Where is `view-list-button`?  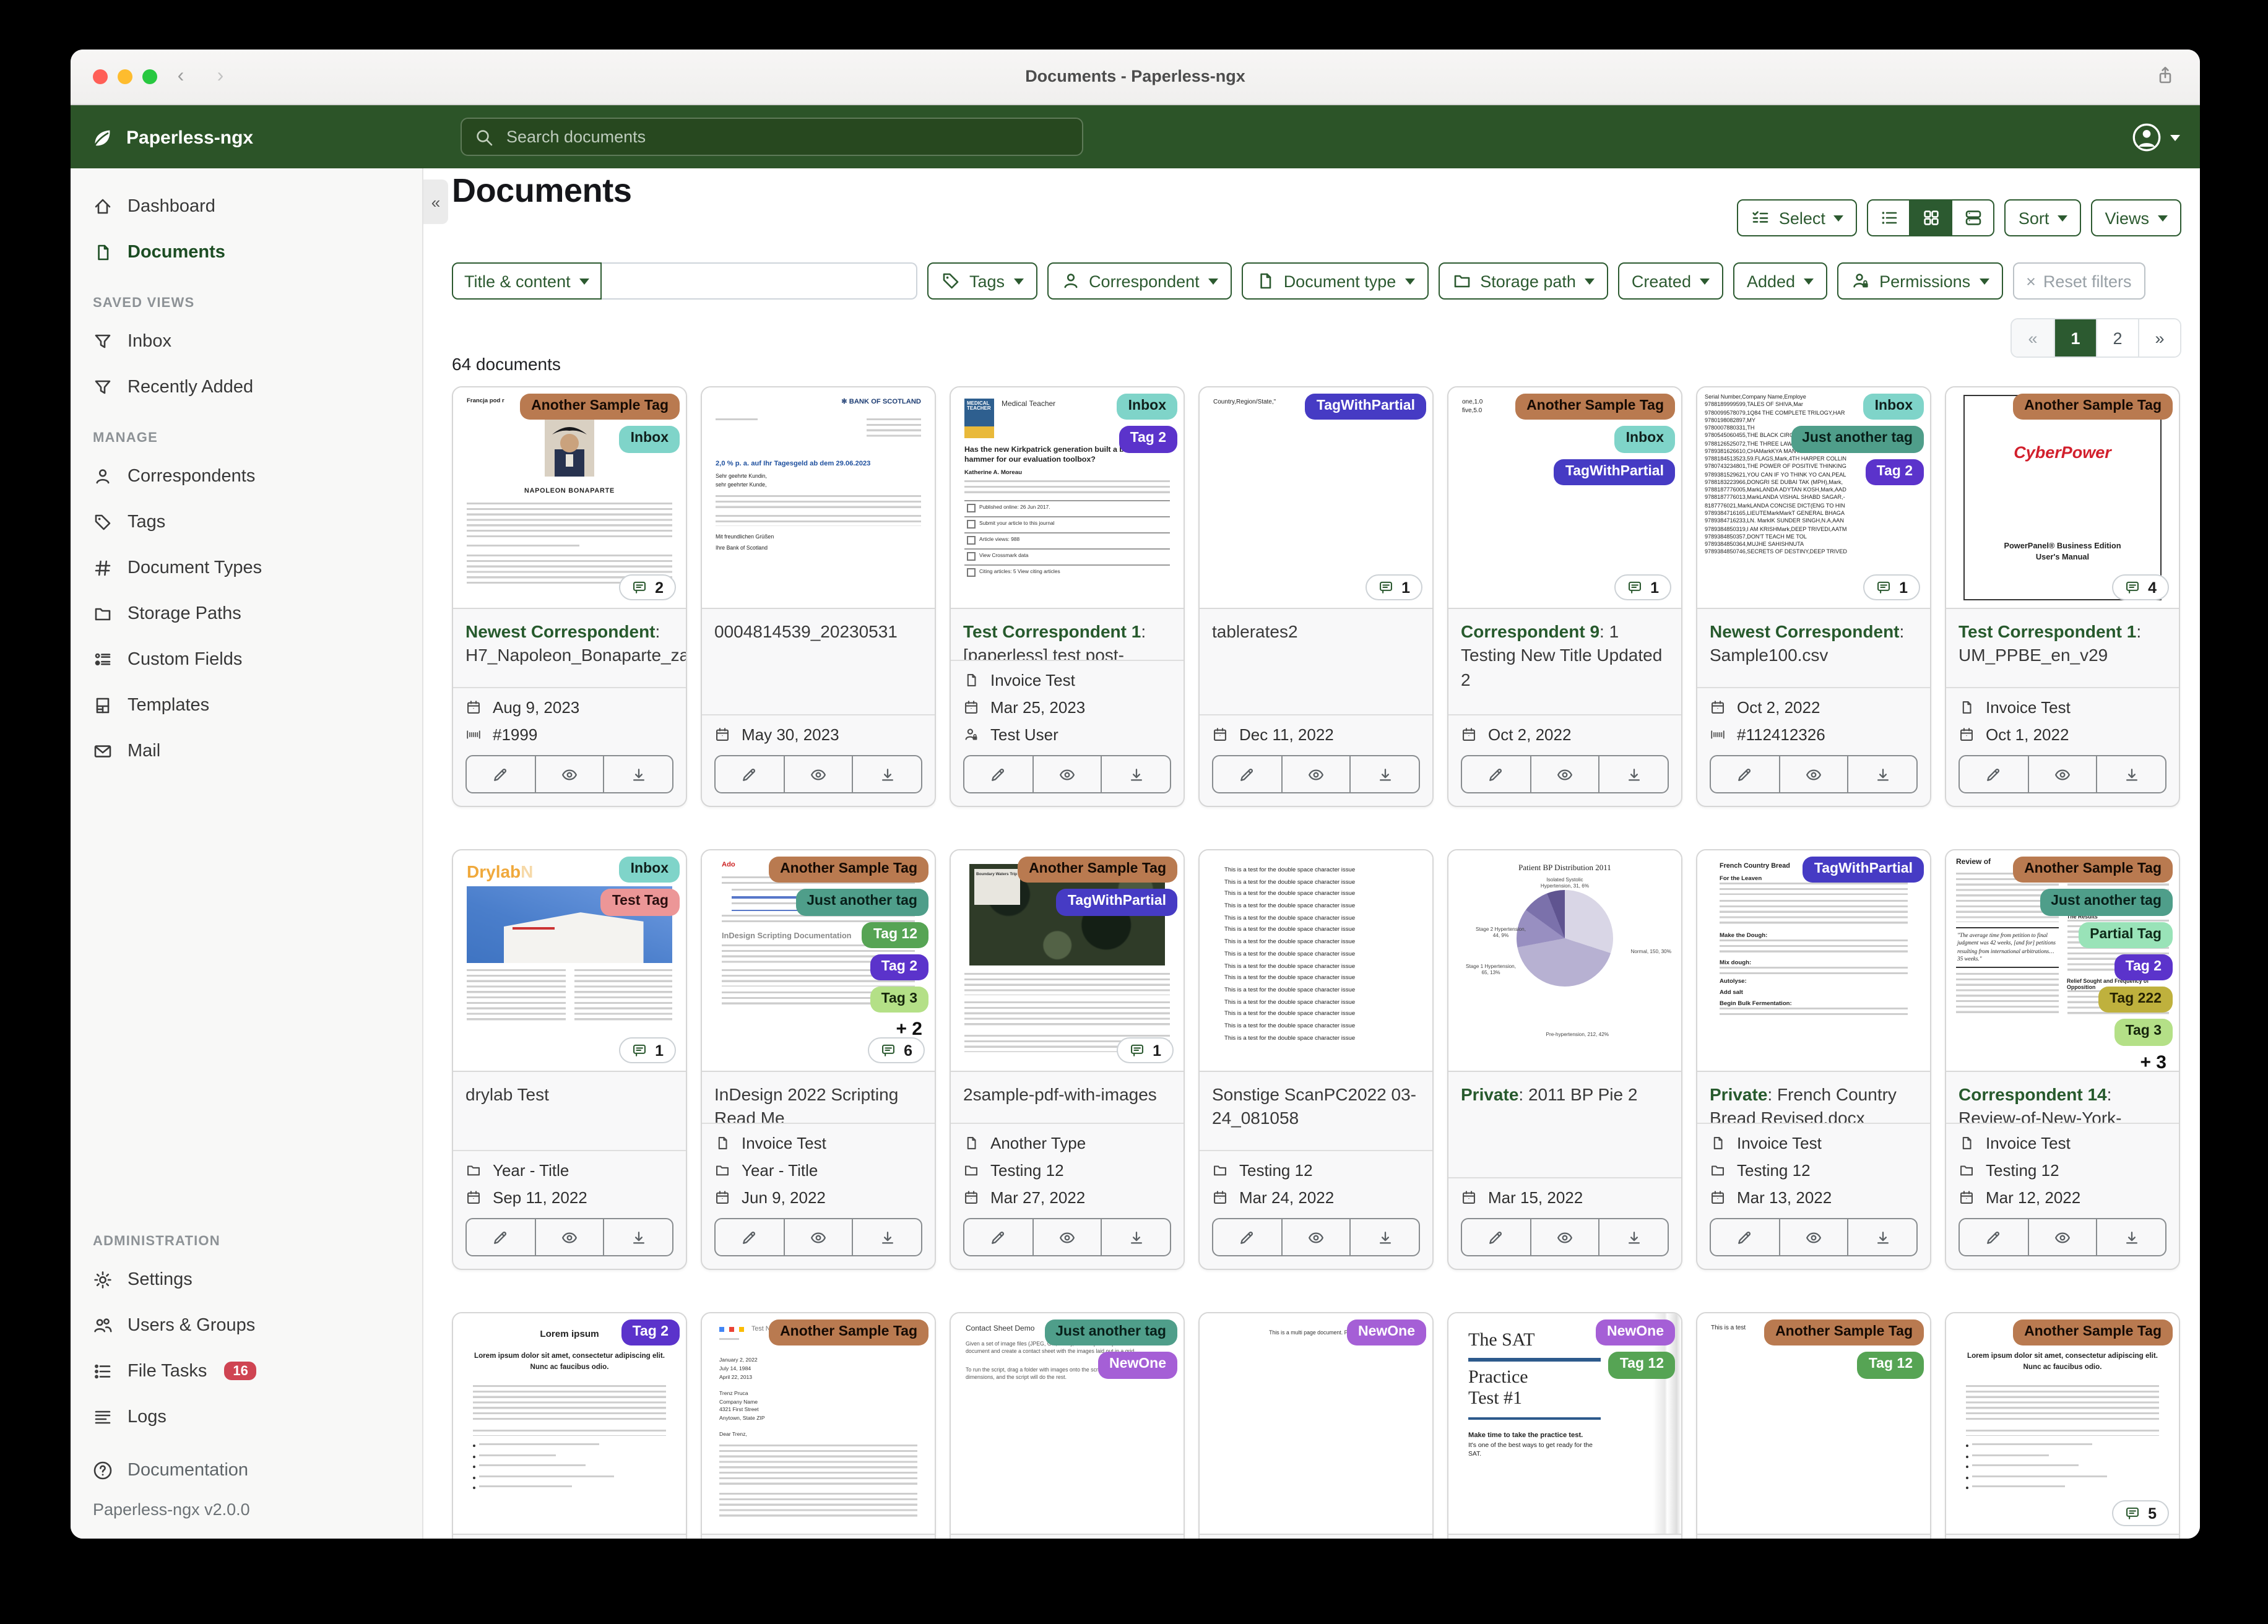 view-list-button is located at coordinates (1889, 217).